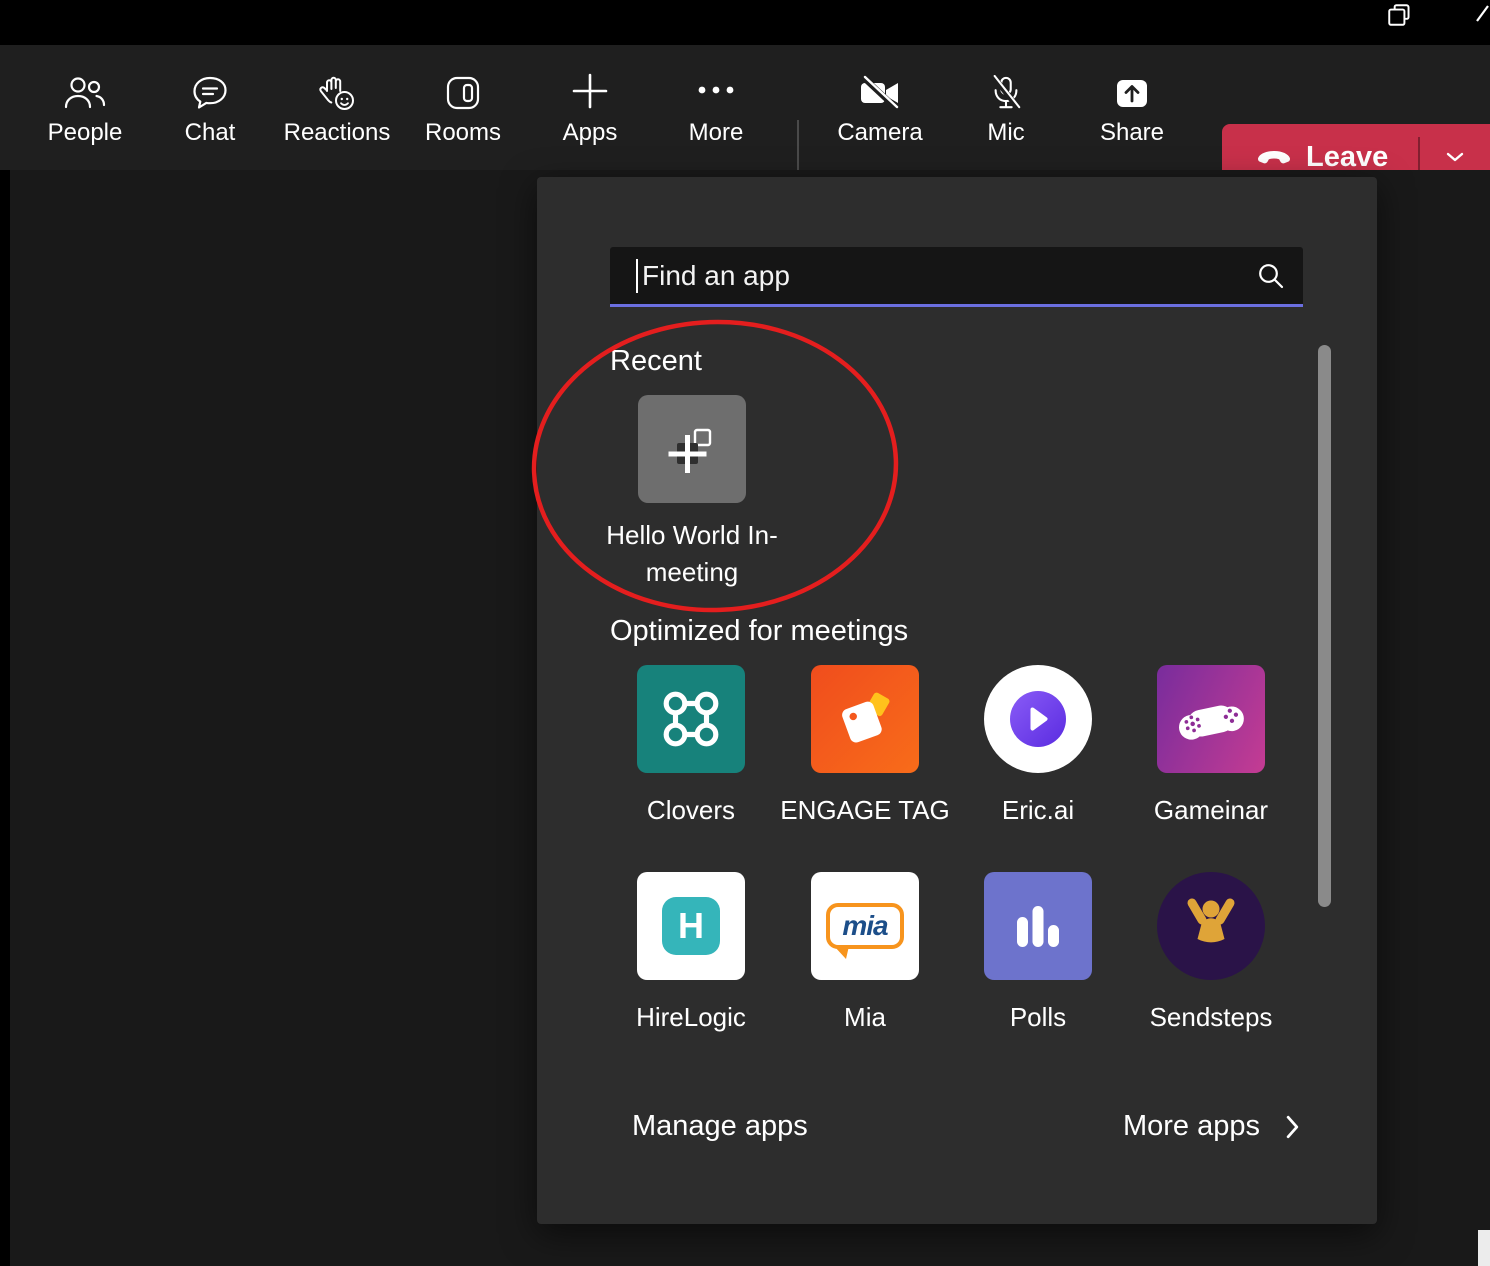 The image size is (1490, 1266). Describe the element at coordinates (1132, 132) in the screenshot. I see `toolbar-label: Share` at that location.